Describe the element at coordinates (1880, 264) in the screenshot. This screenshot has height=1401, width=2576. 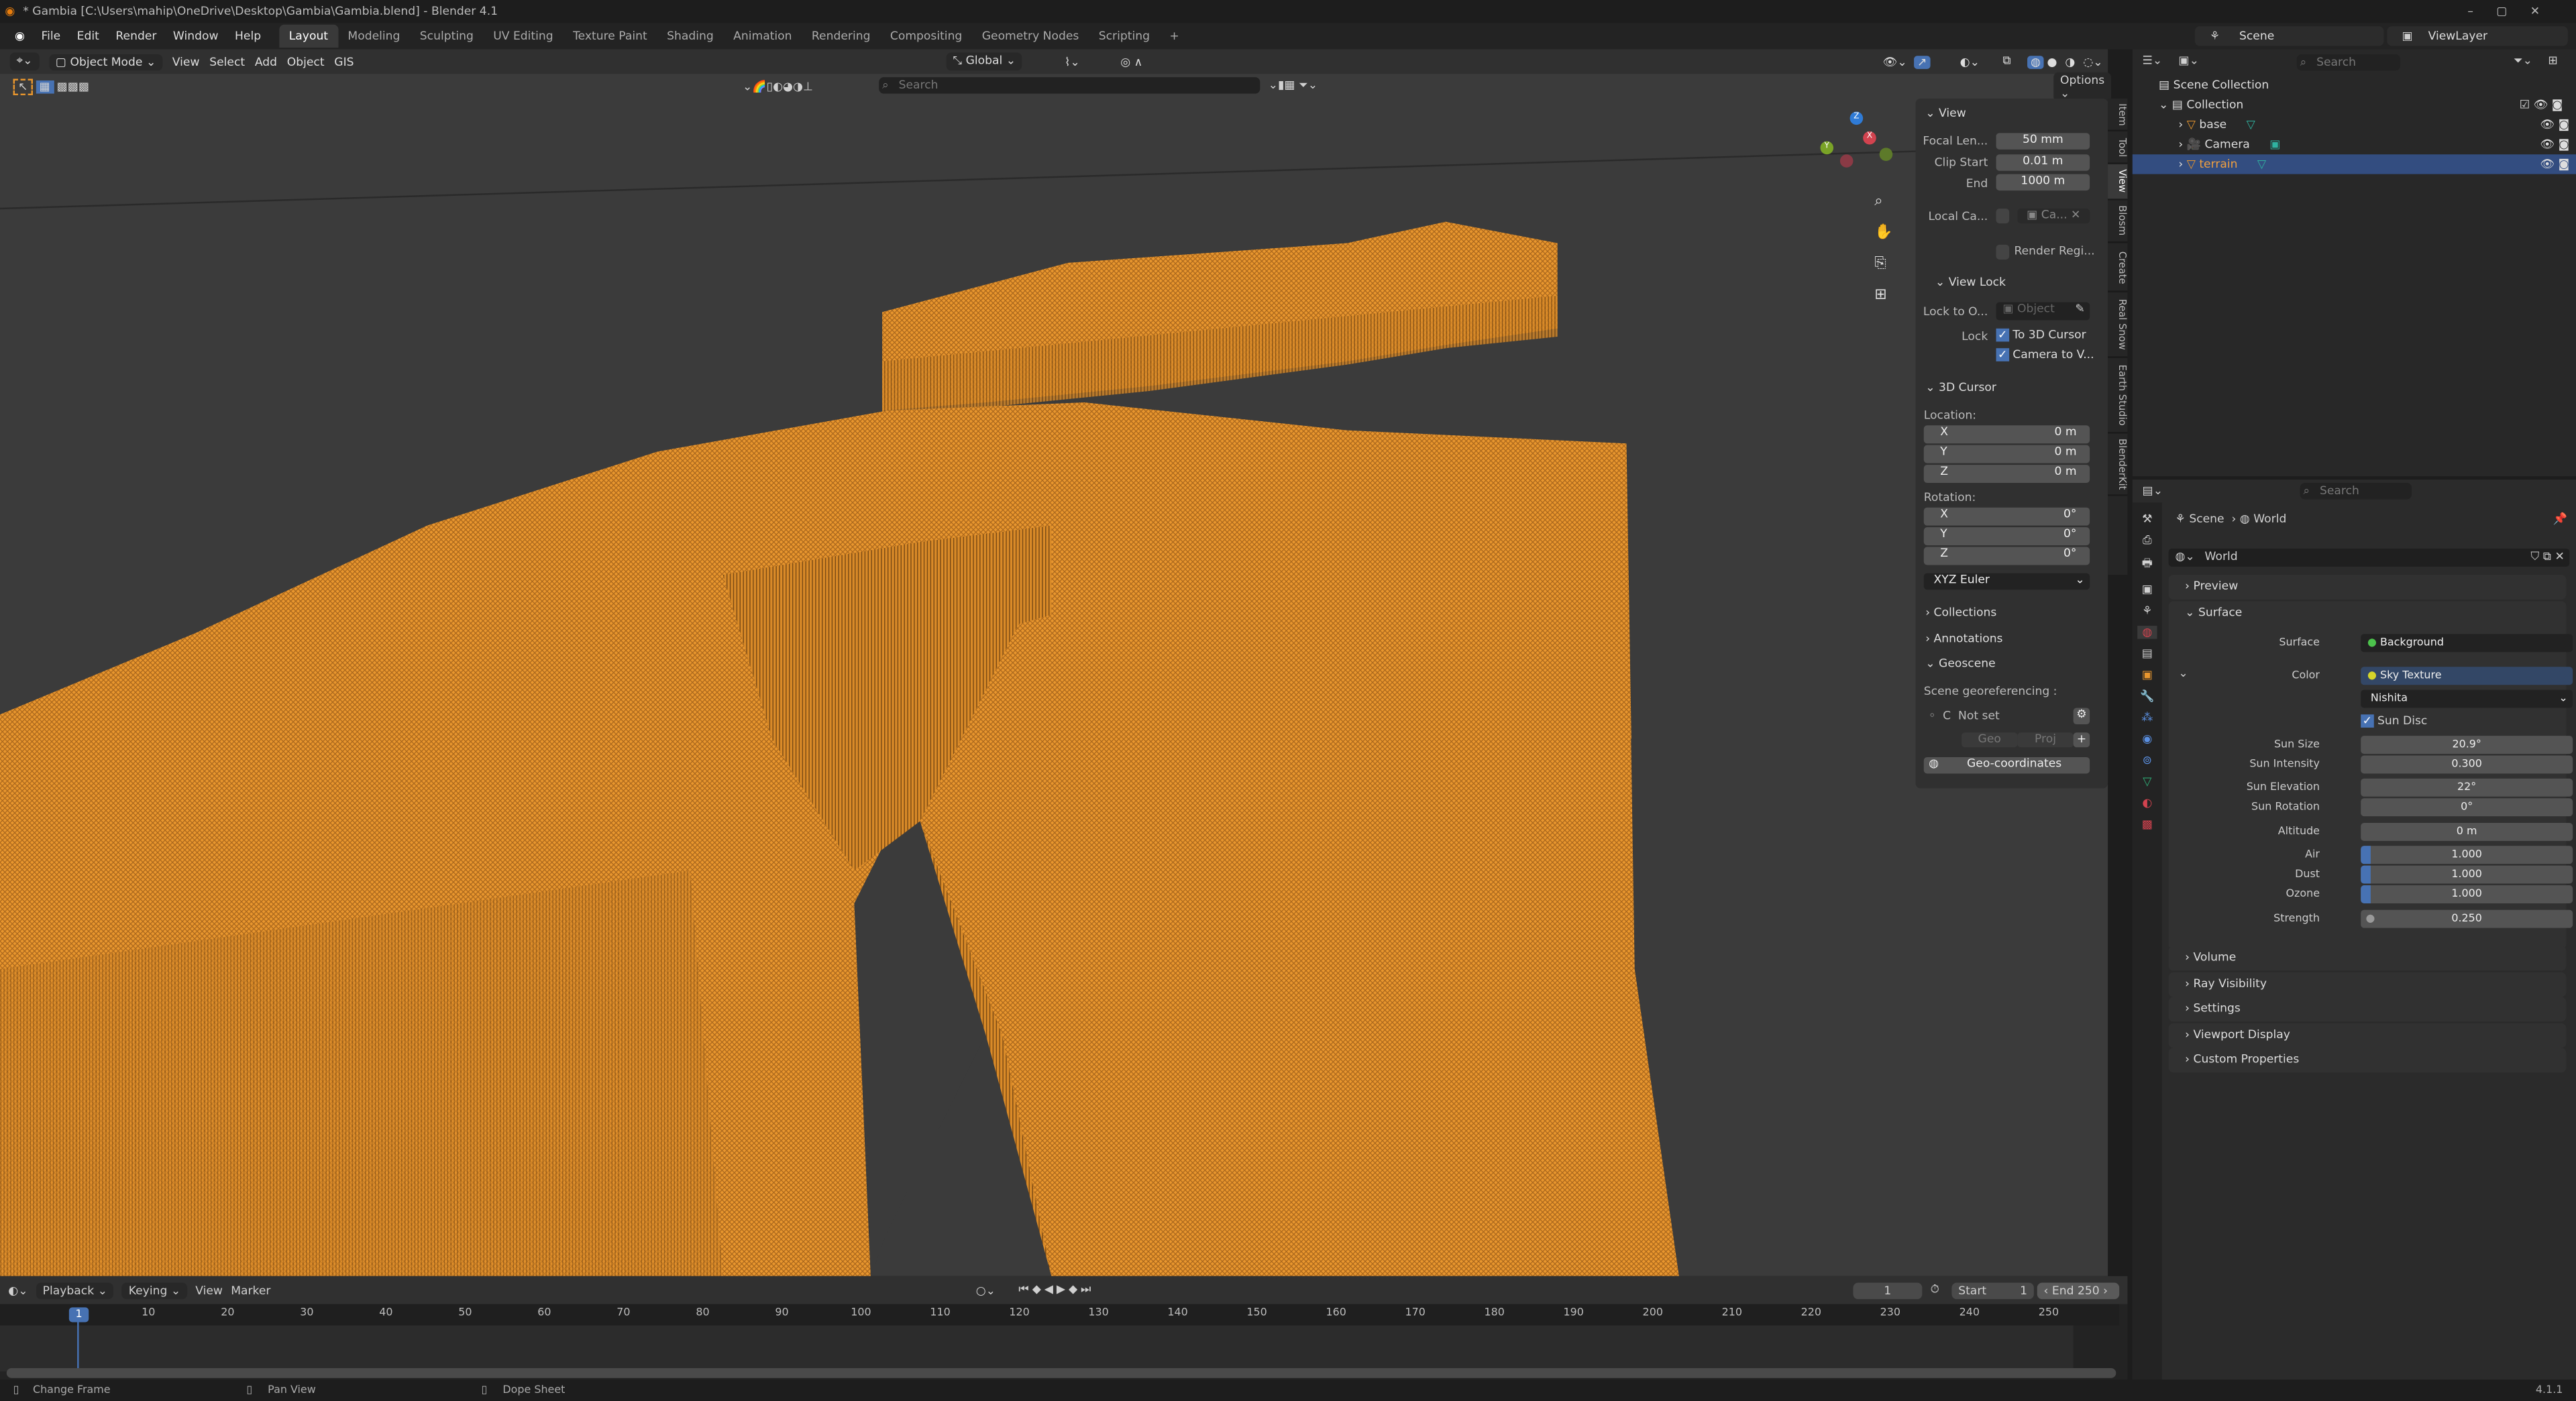
I see `camera-view-icon: ⎘` at that location.